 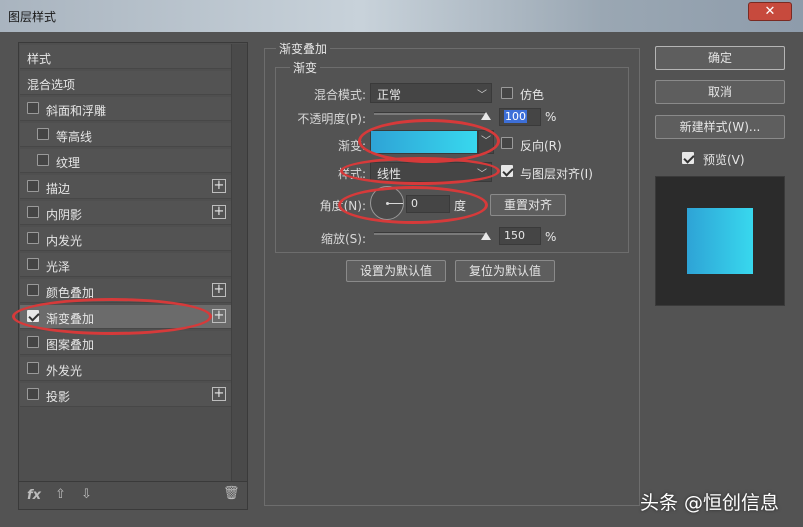 What do you see at coordinates (688, 158) in the screenshot?
I see `preview-checkbox` at bounding box center [688, 158].